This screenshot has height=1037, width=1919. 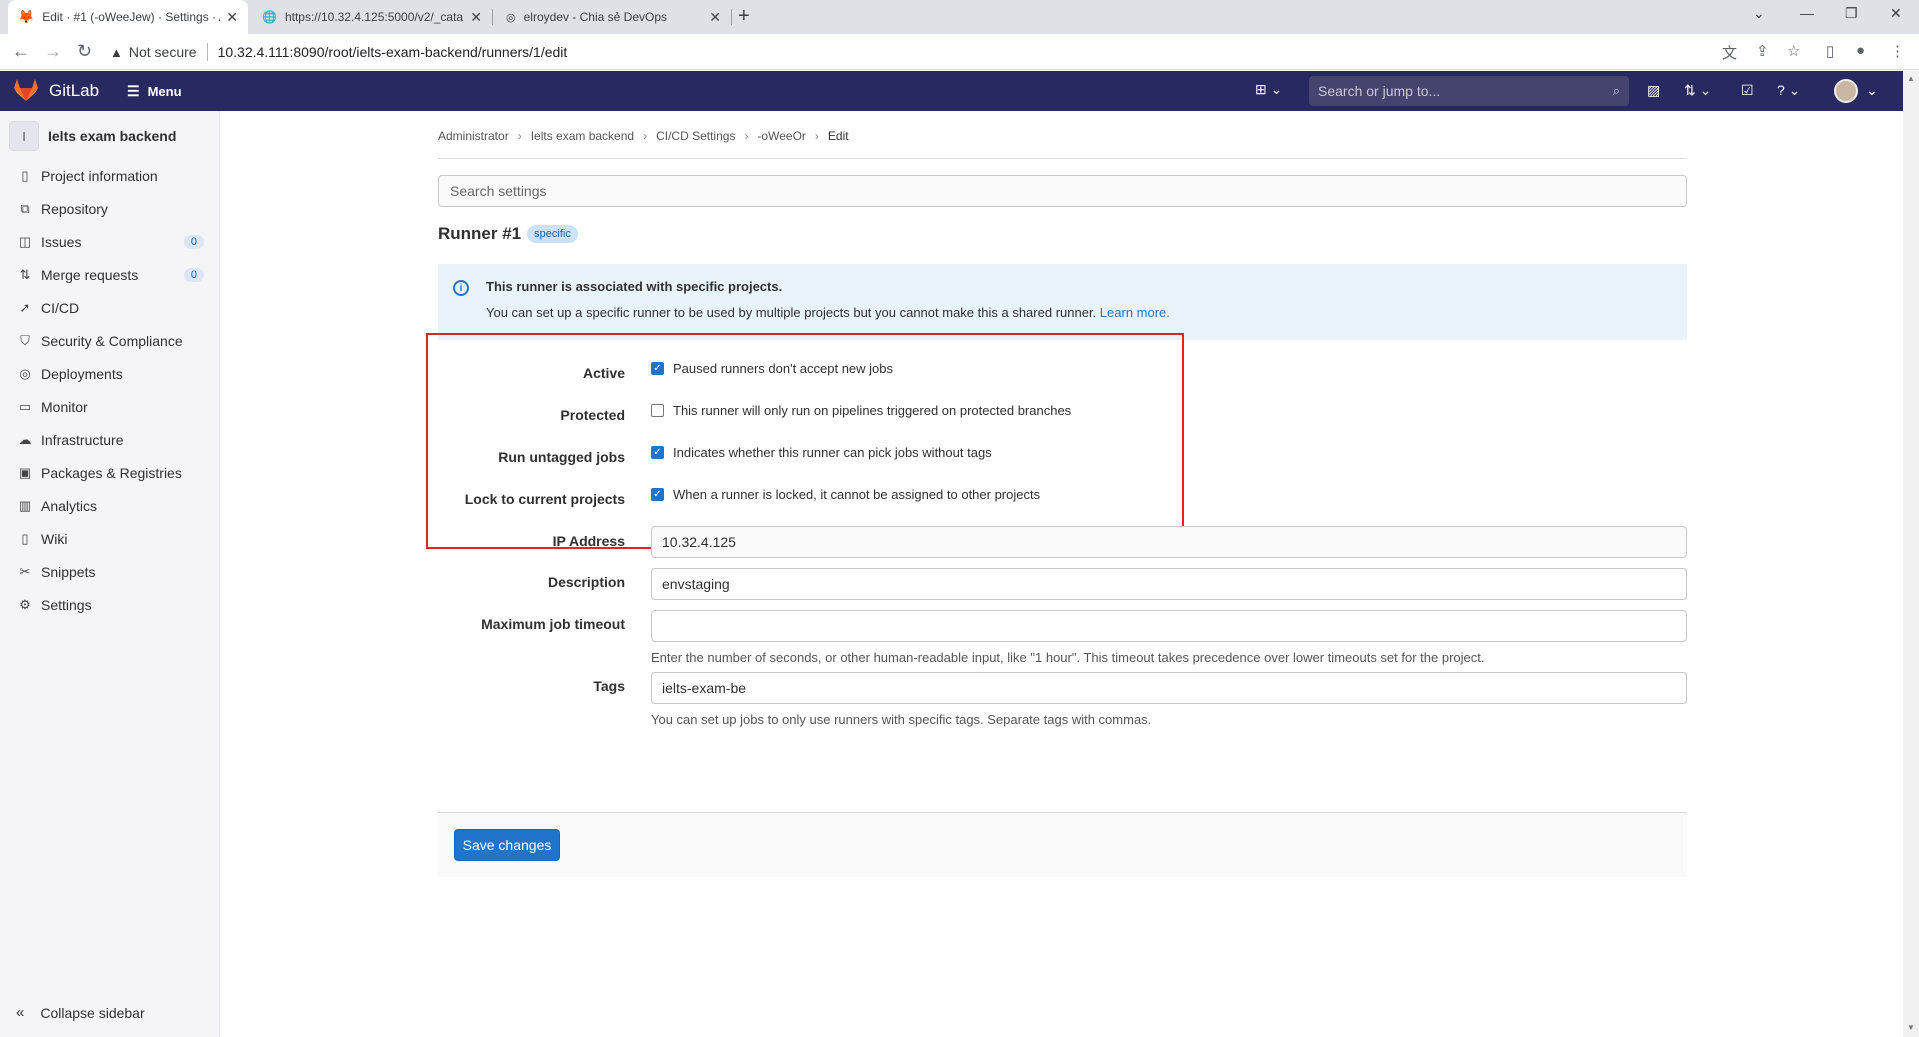 I want to click on sidebar-item-issues: ◫ Issues 0, so click(x=109, y=241).